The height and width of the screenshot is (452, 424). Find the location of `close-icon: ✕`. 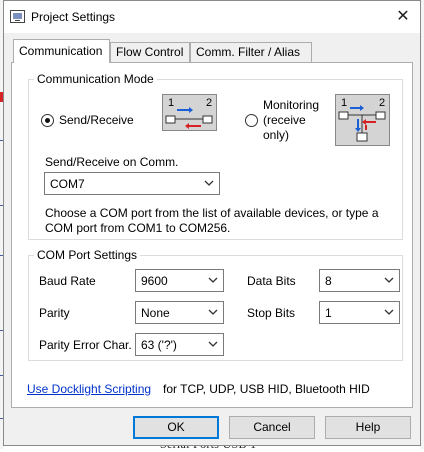

close-icon: ✕ is located at coordinates (403, 16).